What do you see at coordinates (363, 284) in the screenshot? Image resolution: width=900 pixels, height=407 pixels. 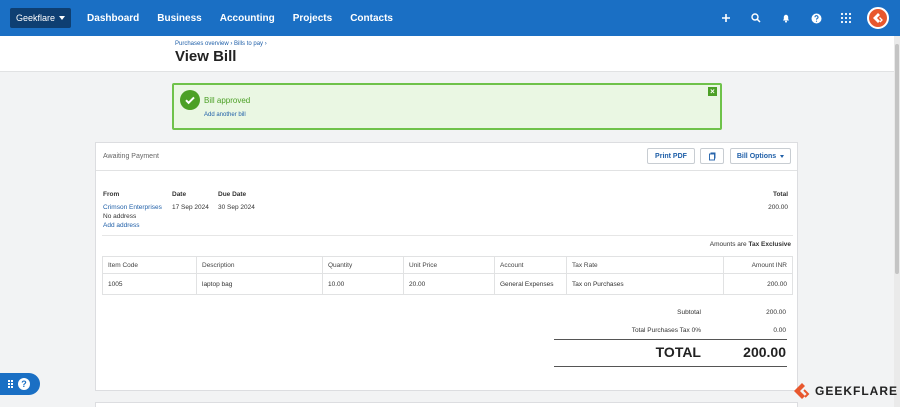 I see `quantity-cell: 10.00` at bounding box center [363, 284].